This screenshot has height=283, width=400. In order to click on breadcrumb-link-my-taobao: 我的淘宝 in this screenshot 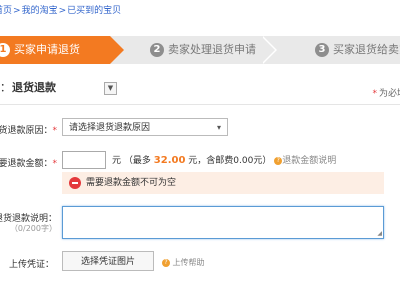, I will do `click(40, 11)`.